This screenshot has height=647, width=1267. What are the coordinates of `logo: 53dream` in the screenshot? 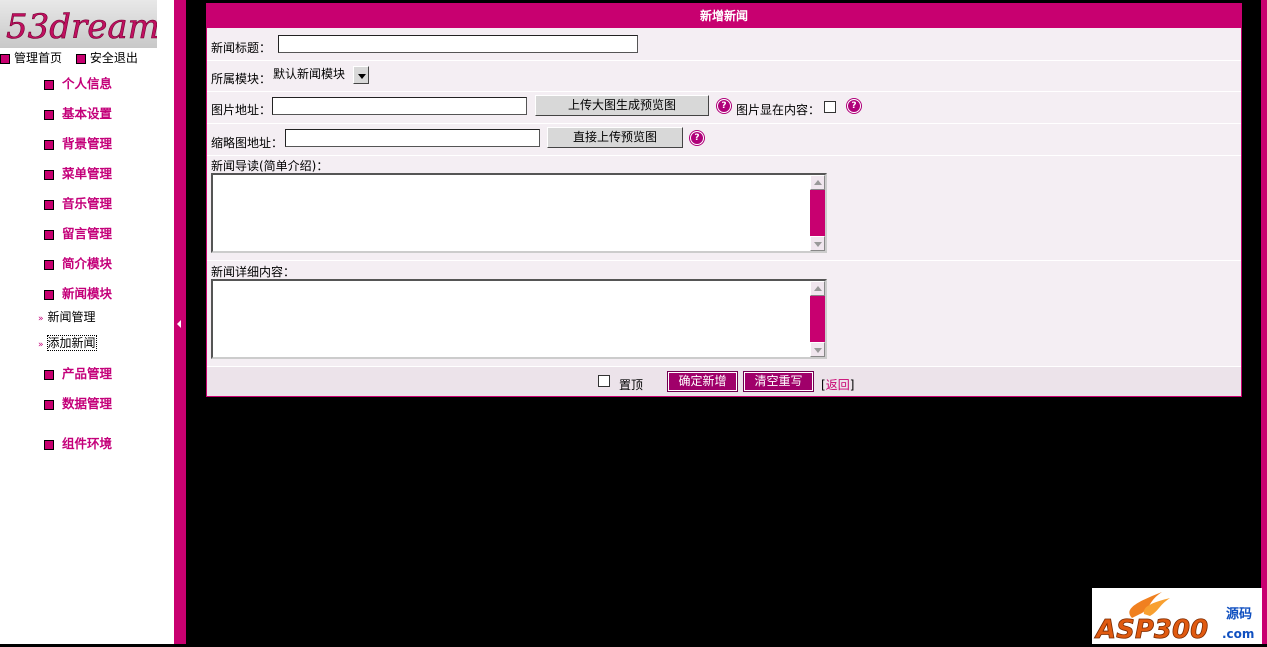 It's located at (78, 24).